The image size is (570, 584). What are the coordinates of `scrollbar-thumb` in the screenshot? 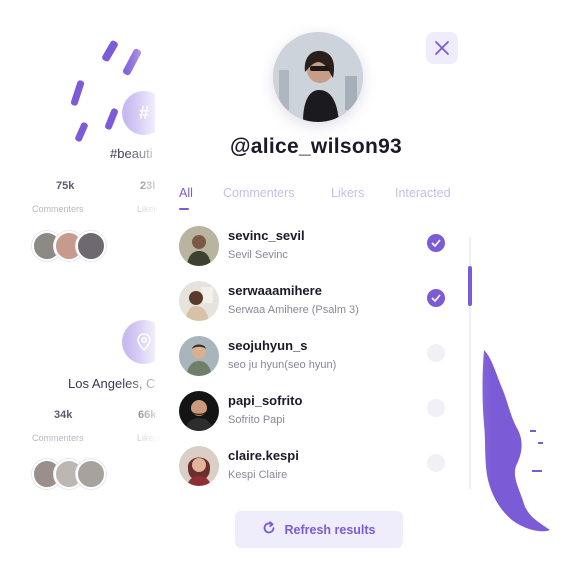 It's located at (470, 286).